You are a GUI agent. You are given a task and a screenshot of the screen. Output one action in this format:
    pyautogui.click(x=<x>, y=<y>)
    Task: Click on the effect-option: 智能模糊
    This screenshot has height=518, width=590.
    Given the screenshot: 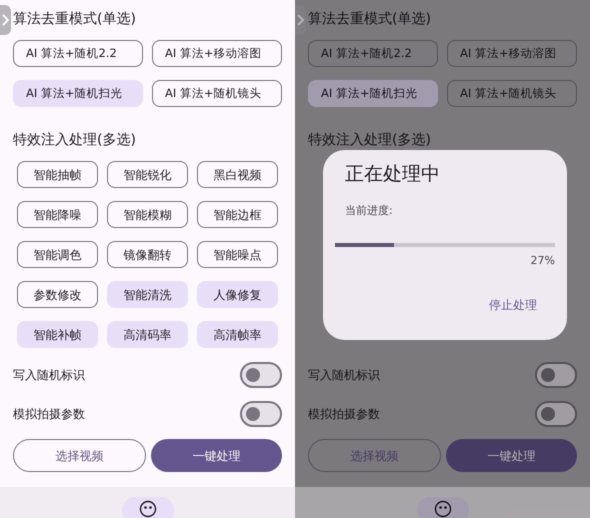 What is the action you would take?
    pyautogui.click(x=147, y=214)
    